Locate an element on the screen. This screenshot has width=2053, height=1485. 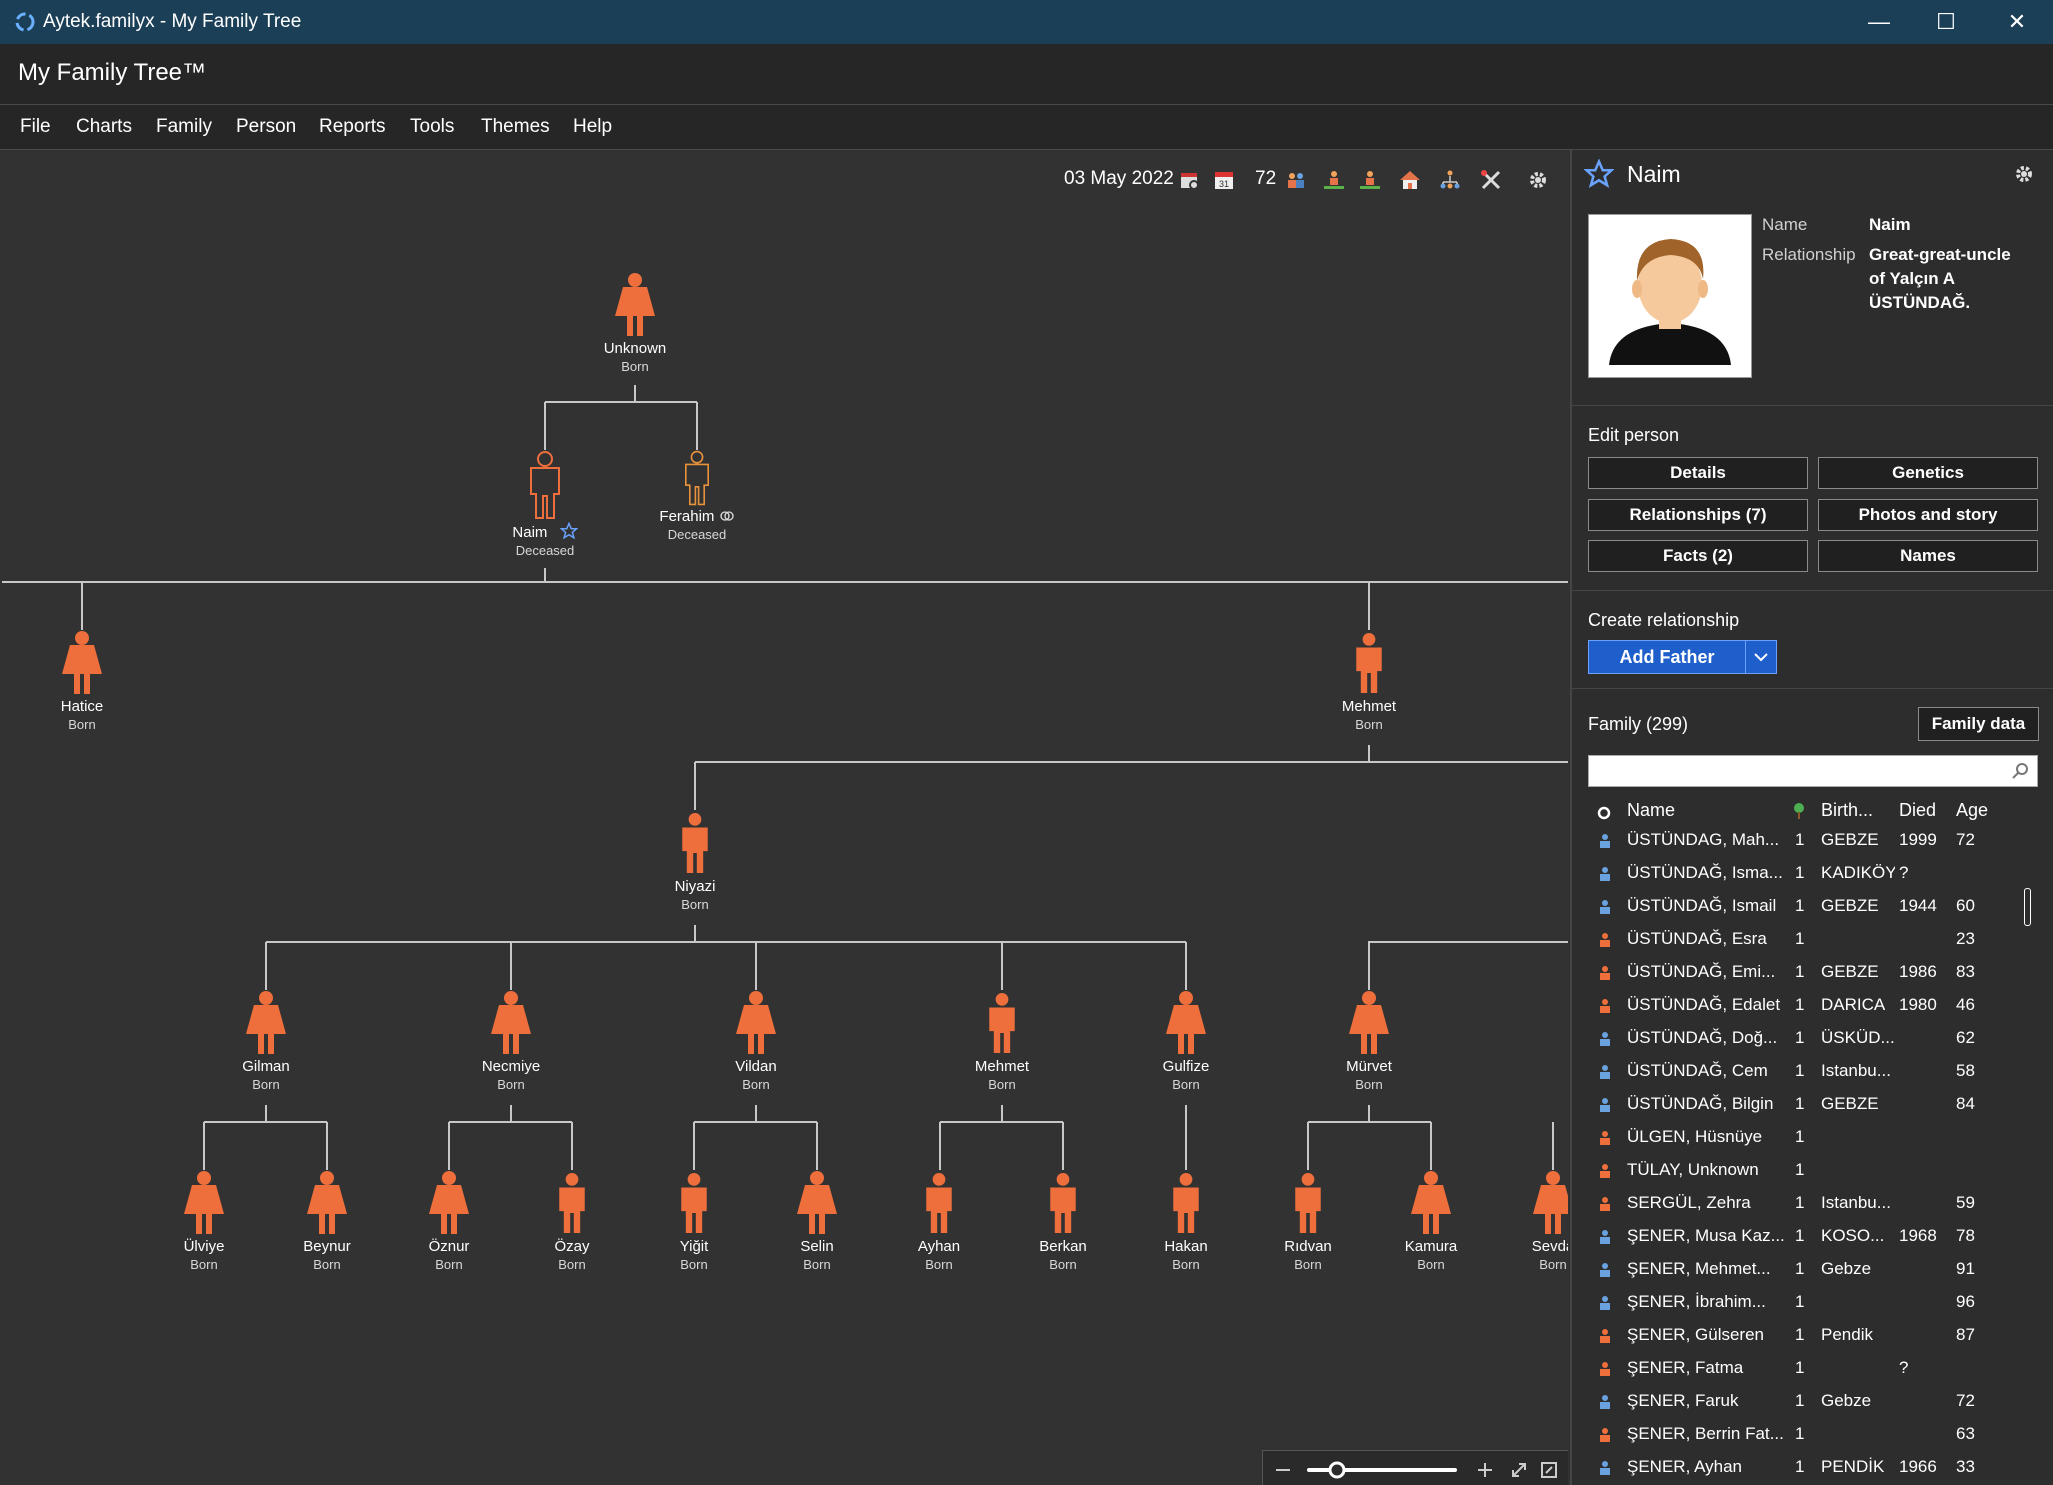
person-node-hatice: Hatice Born is located at coordinates (82, 681).